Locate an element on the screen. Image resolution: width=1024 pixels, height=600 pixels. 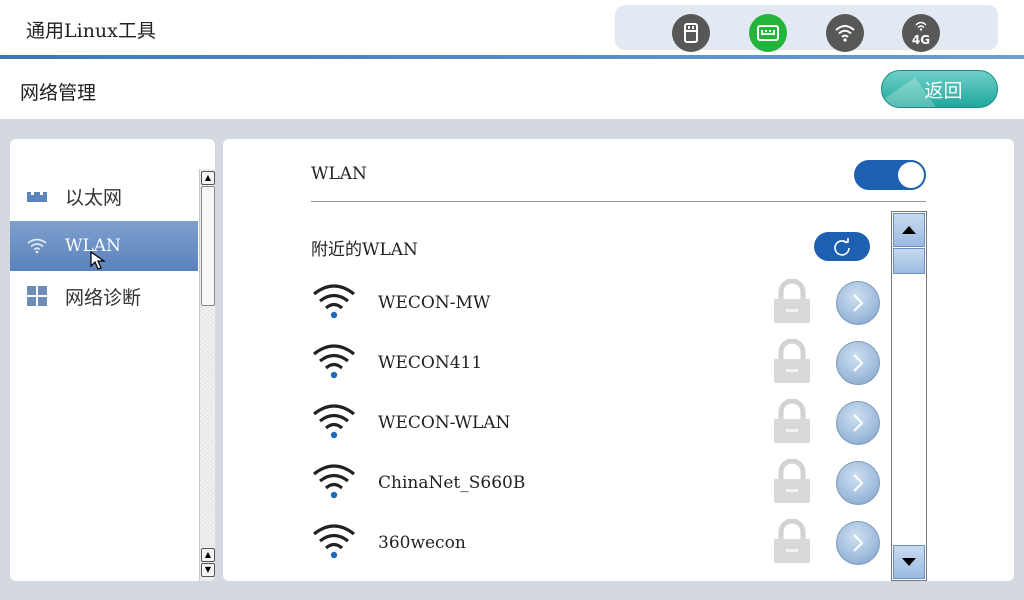
network-row: ChinaNet_S660B is located at coordinates (597, 483).